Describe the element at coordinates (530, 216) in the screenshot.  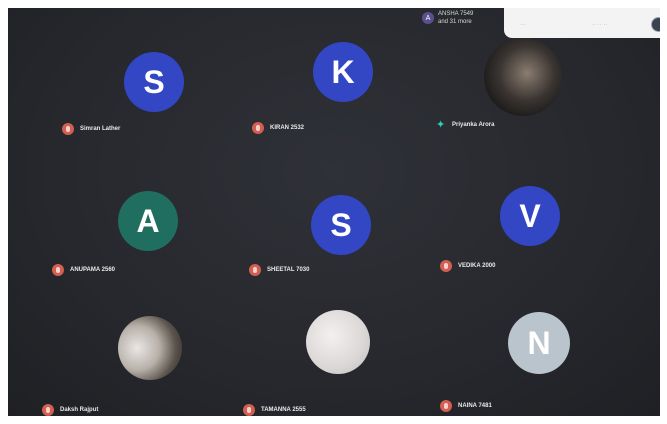
I see `participant-avatar-vedika: V` at that location.